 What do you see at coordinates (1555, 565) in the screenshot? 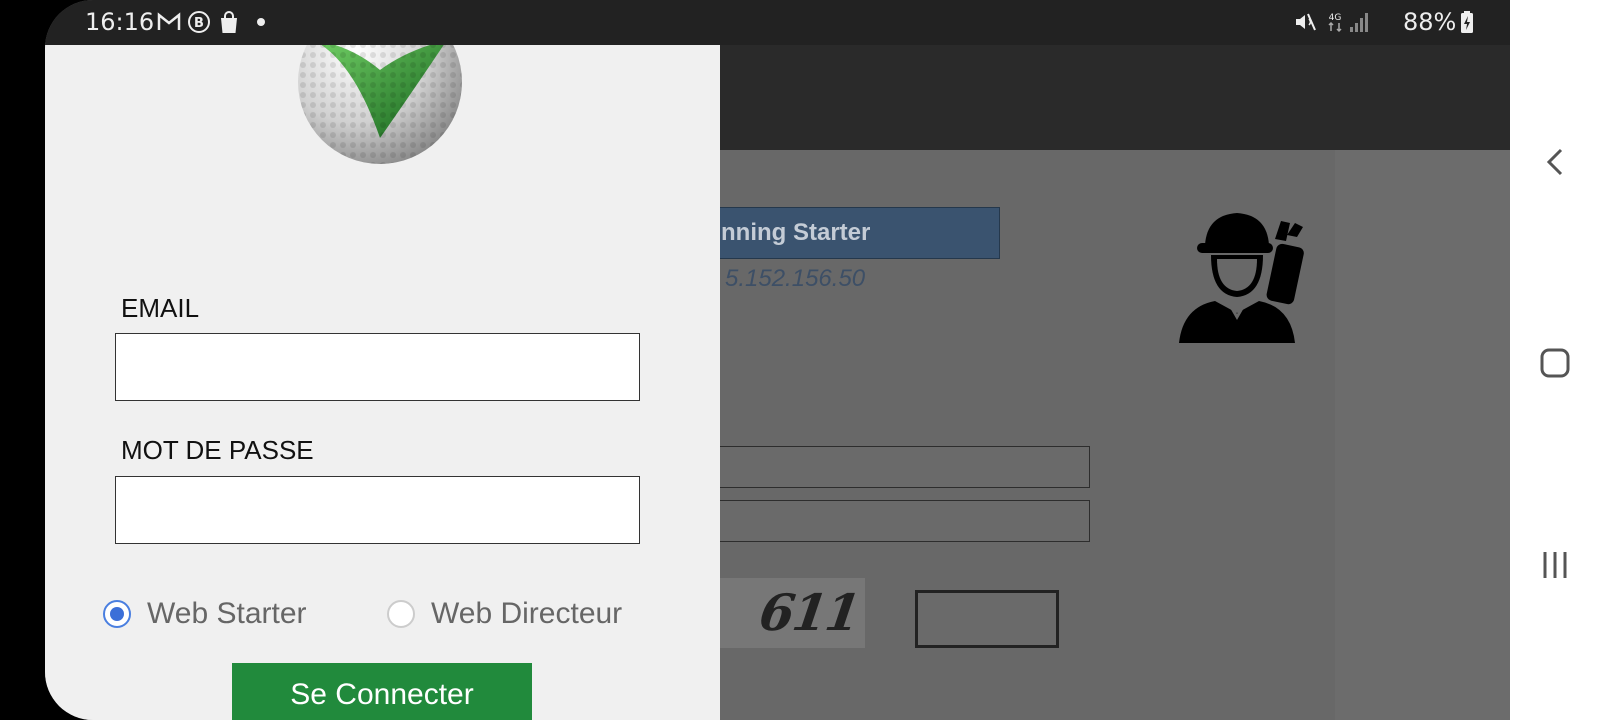
I see `recents-icon` at bounding box center [1555, 565].